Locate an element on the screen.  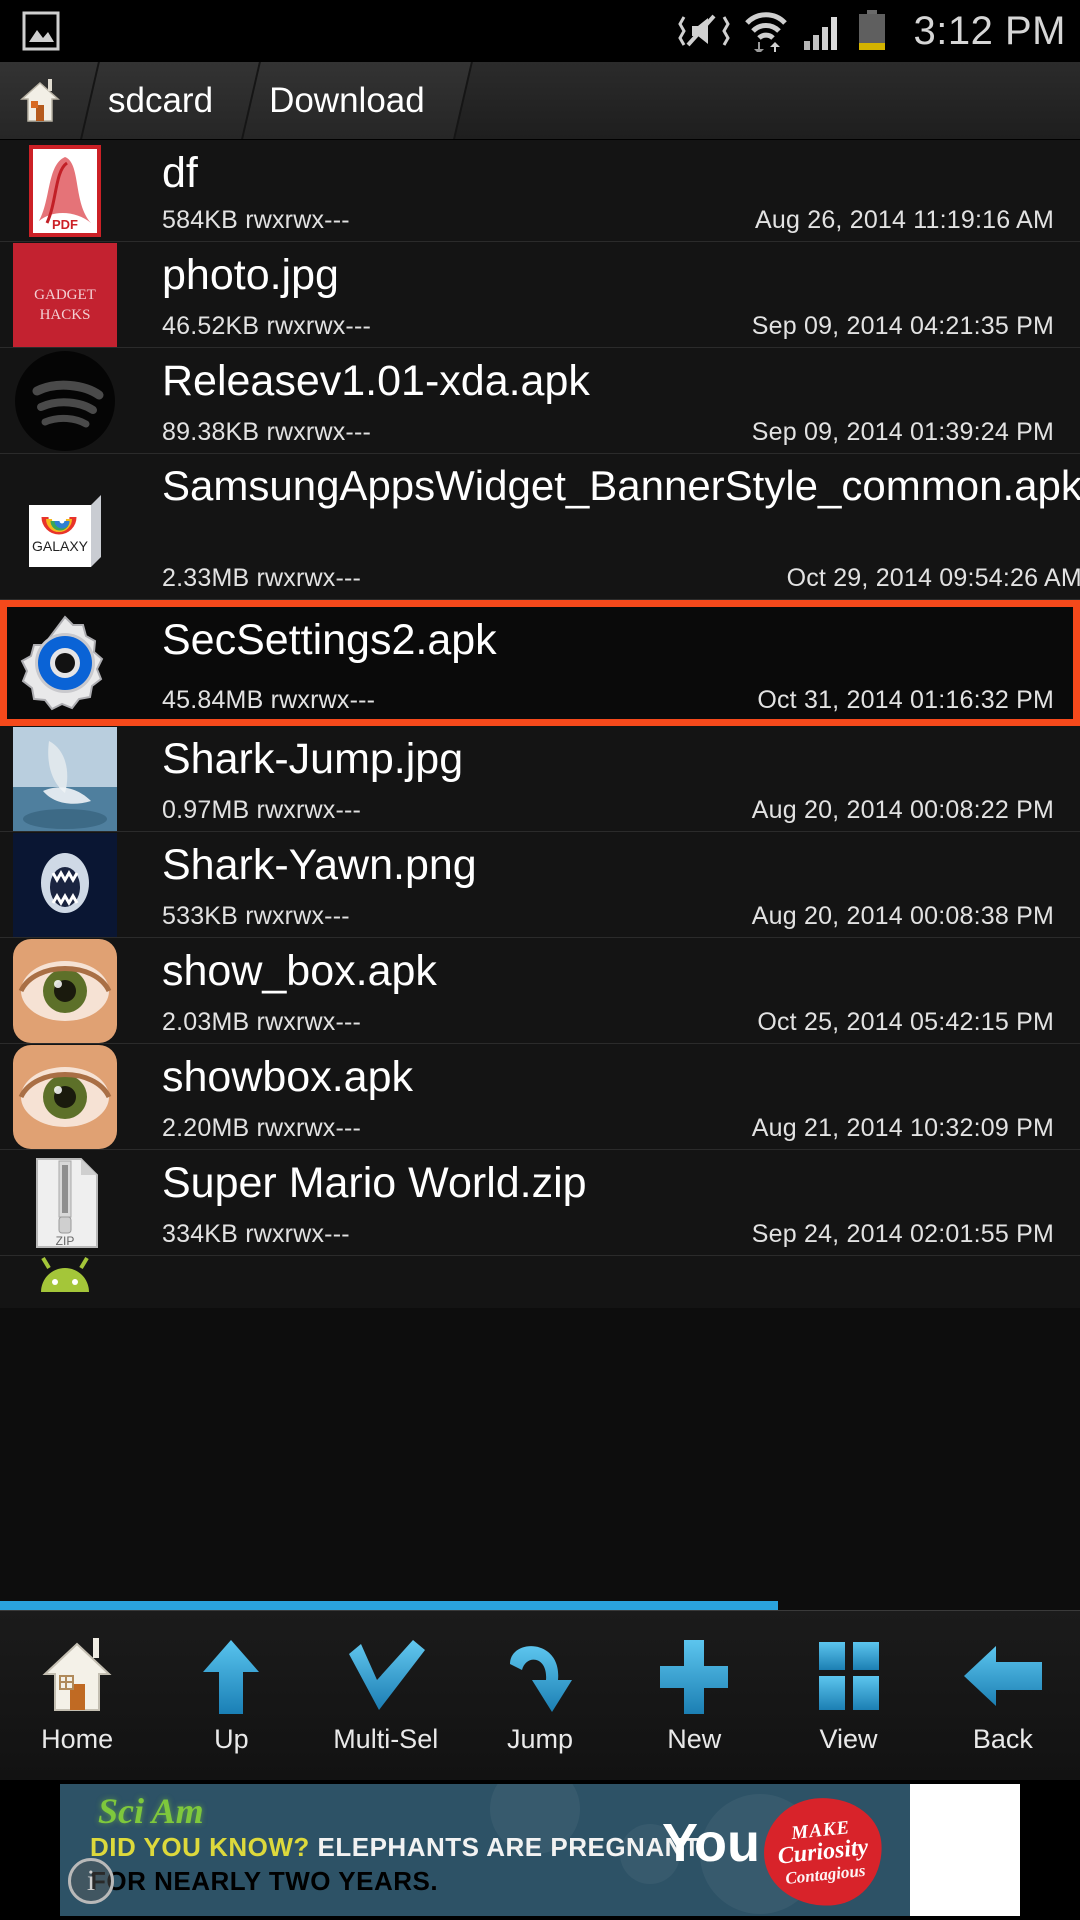
toolbar-button-view: View is located at coordinates (848, 1695).